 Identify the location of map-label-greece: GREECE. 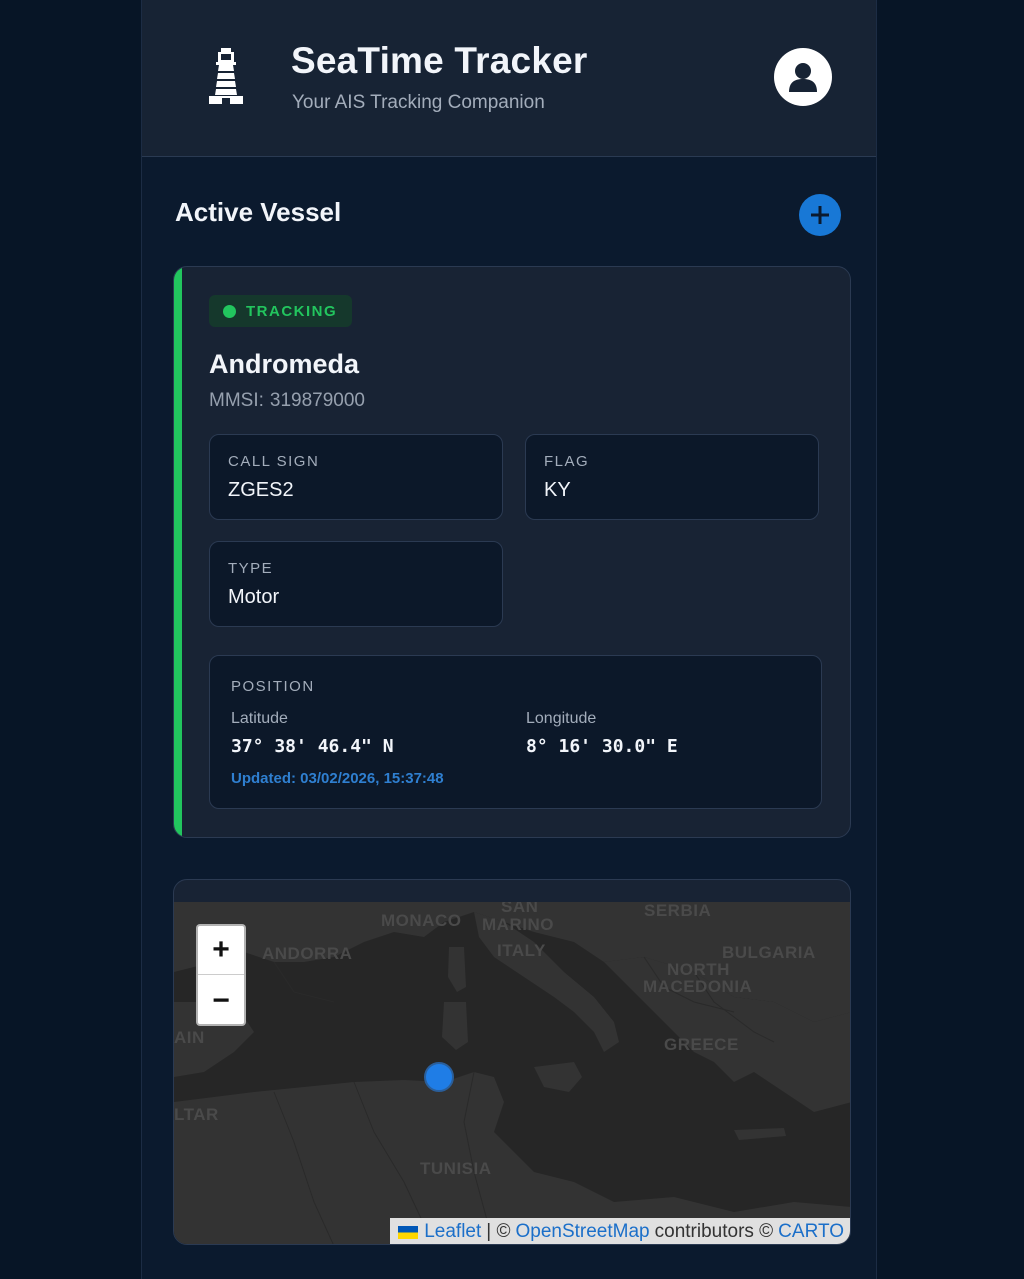
(701, 1044).